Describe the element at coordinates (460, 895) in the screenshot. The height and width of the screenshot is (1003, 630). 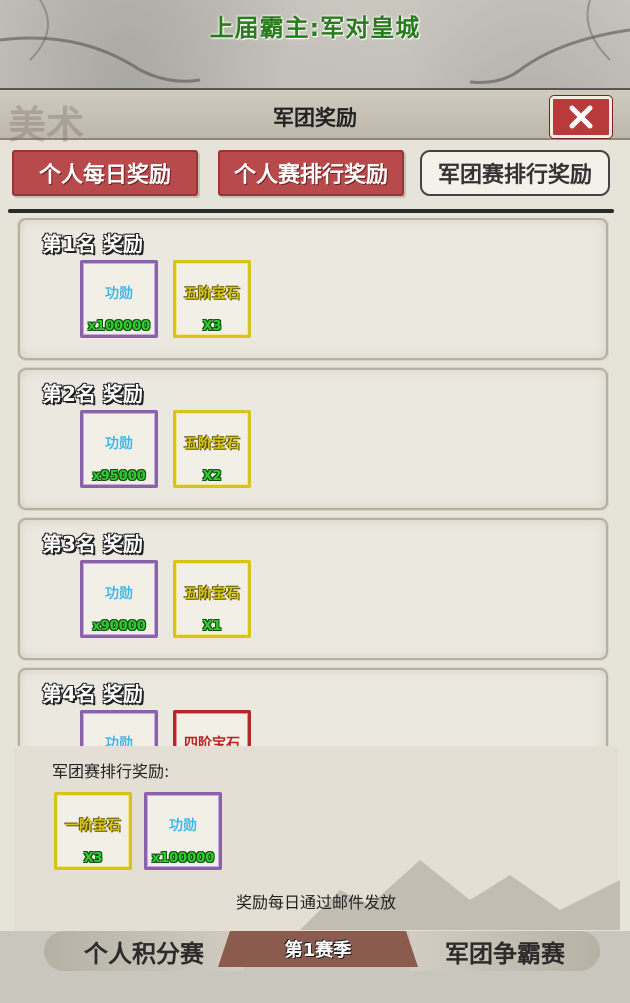
I see `ink-mountain-decoration` at that location.